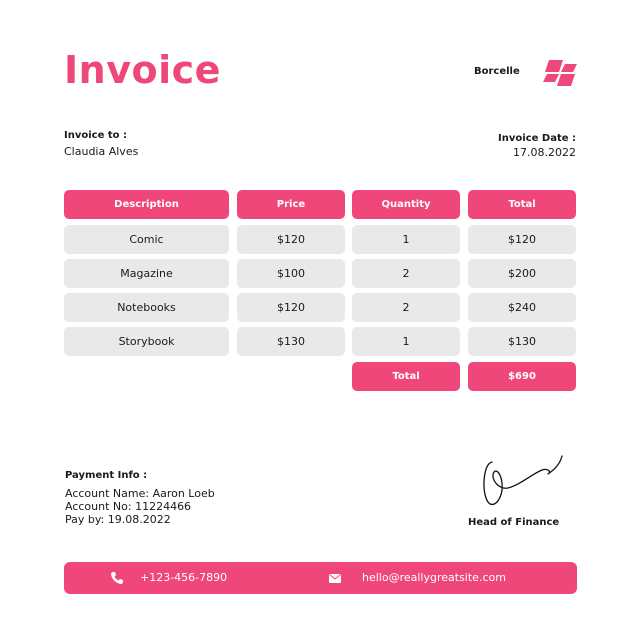  Describe the element at coordinates (522, 273) in the screenshot. I see `row-total: $200` at that location.